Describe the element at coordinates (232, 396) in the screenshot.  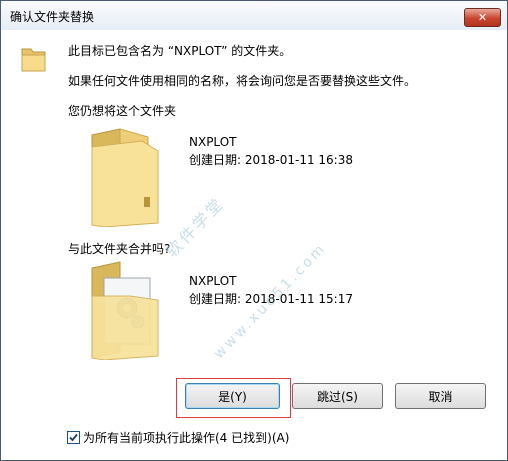
I see `yes-button: 是(Y)` at that location.